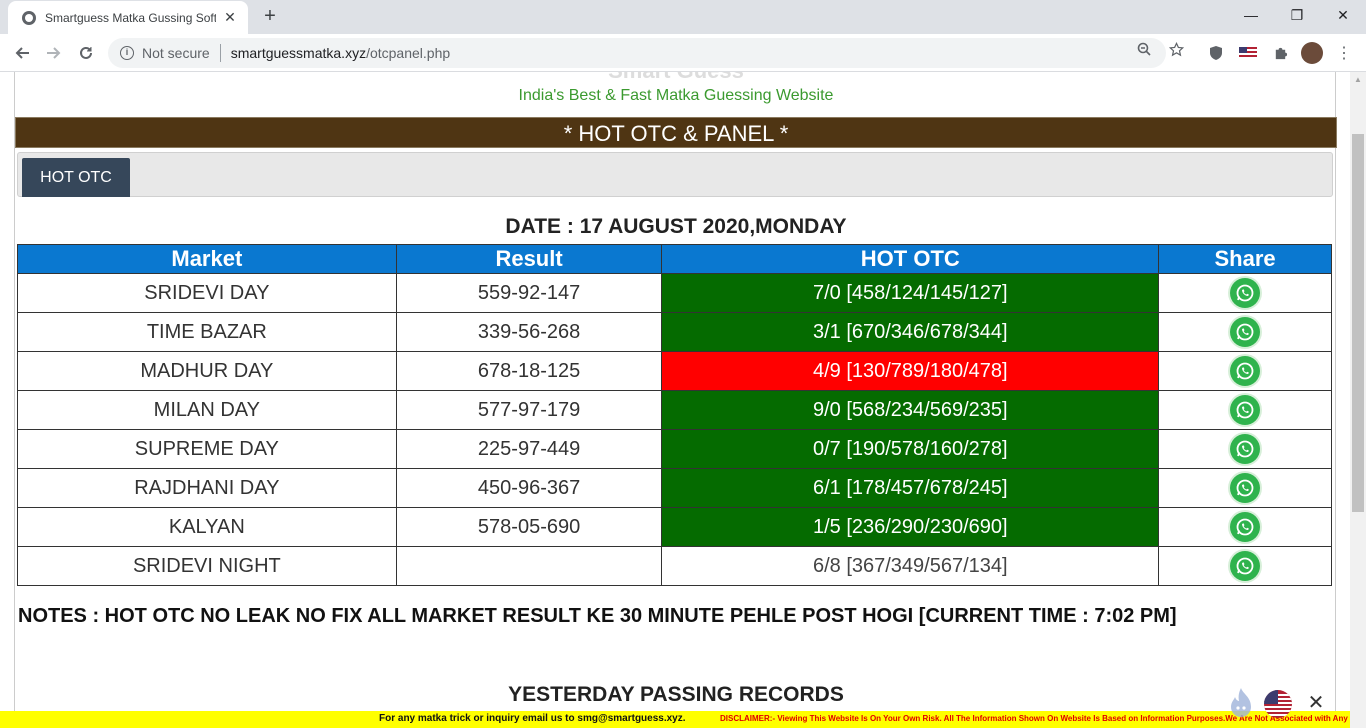 This screenshot has width=1366, height=728. I want to click on date-heading: DATE : 17 AUGUST 2020,MONDAY, so click(676, 226).